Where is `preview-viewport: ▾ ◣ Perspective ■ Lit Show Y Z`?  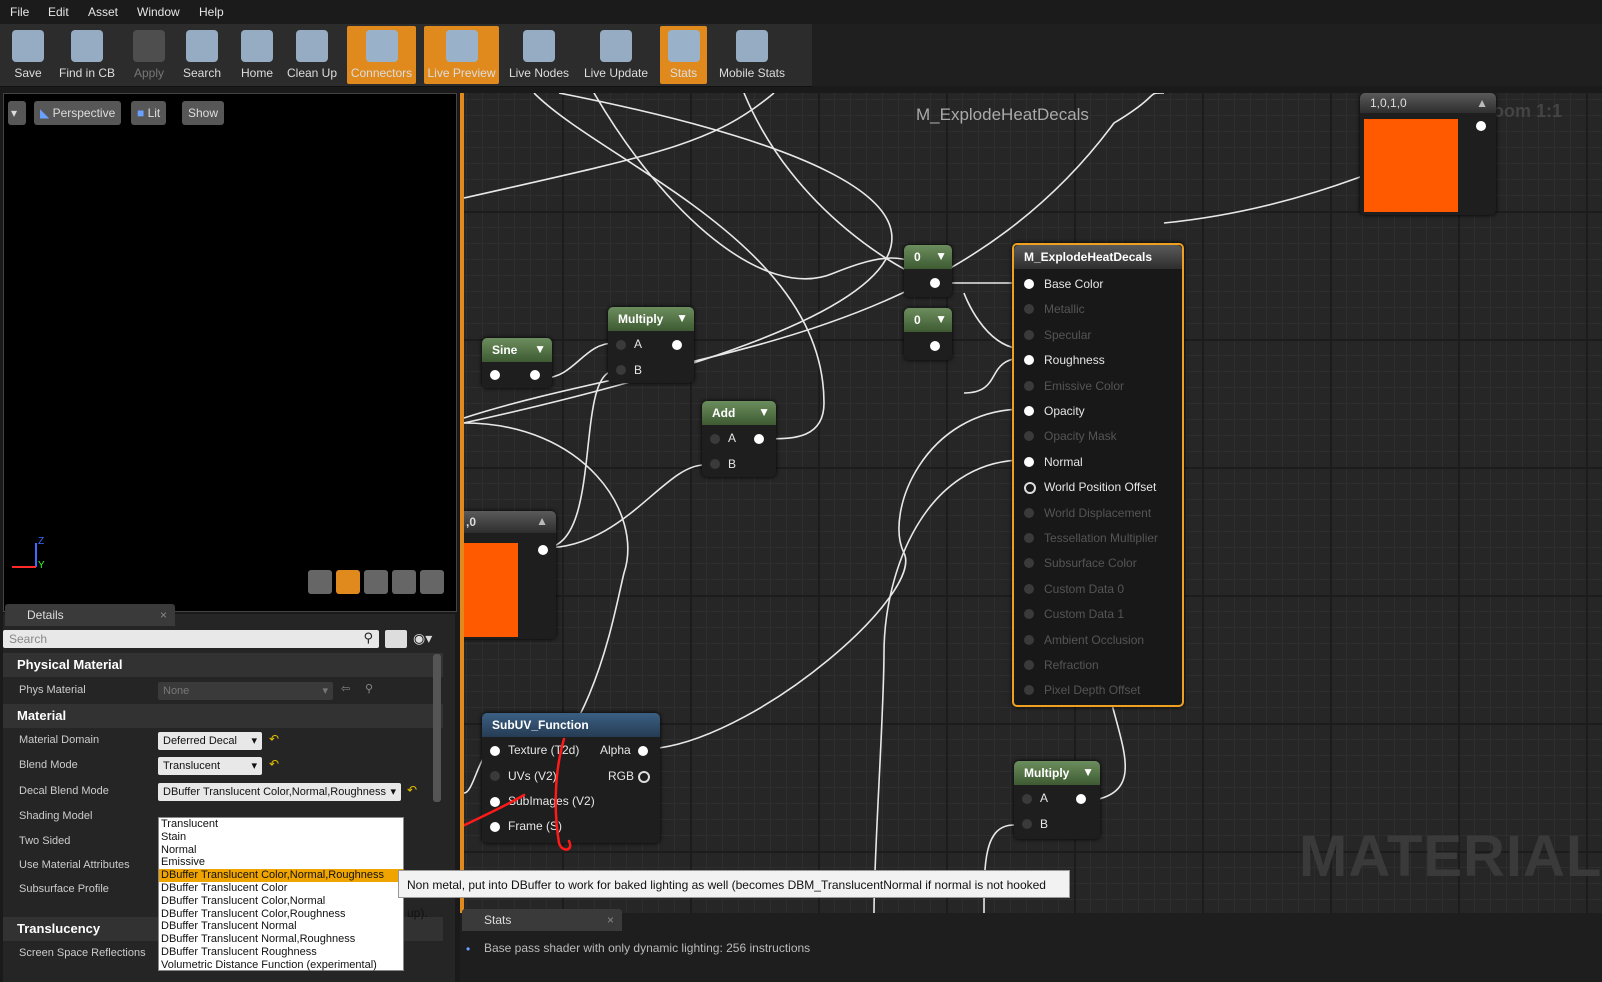
preview-viewport: ▾ ◣ Perspective ■ Lit Show Y Z is located at coordinates (230, 352).